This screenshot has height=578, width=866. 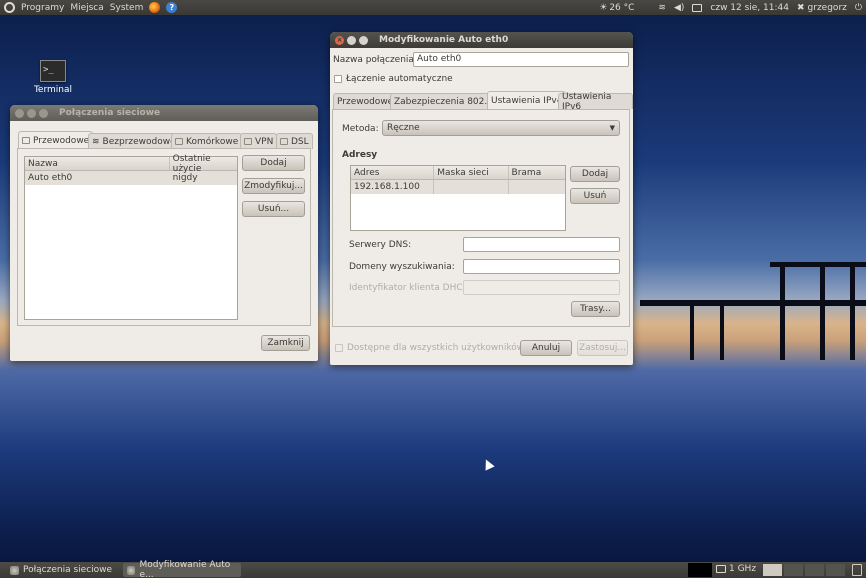 I want to click on connection-name-input: Auto eth0, so click(x=521, y=59).